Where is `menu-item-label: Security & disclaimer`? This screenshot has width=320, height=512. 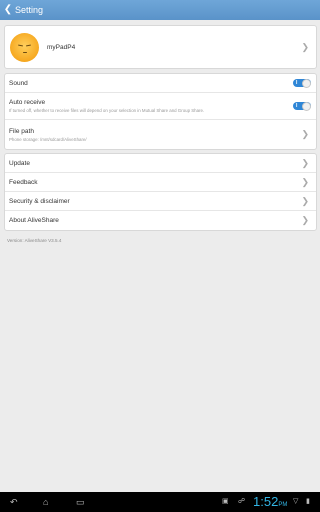
menu-item-label: Security & disclaimer is located at coordinates (39, 201).